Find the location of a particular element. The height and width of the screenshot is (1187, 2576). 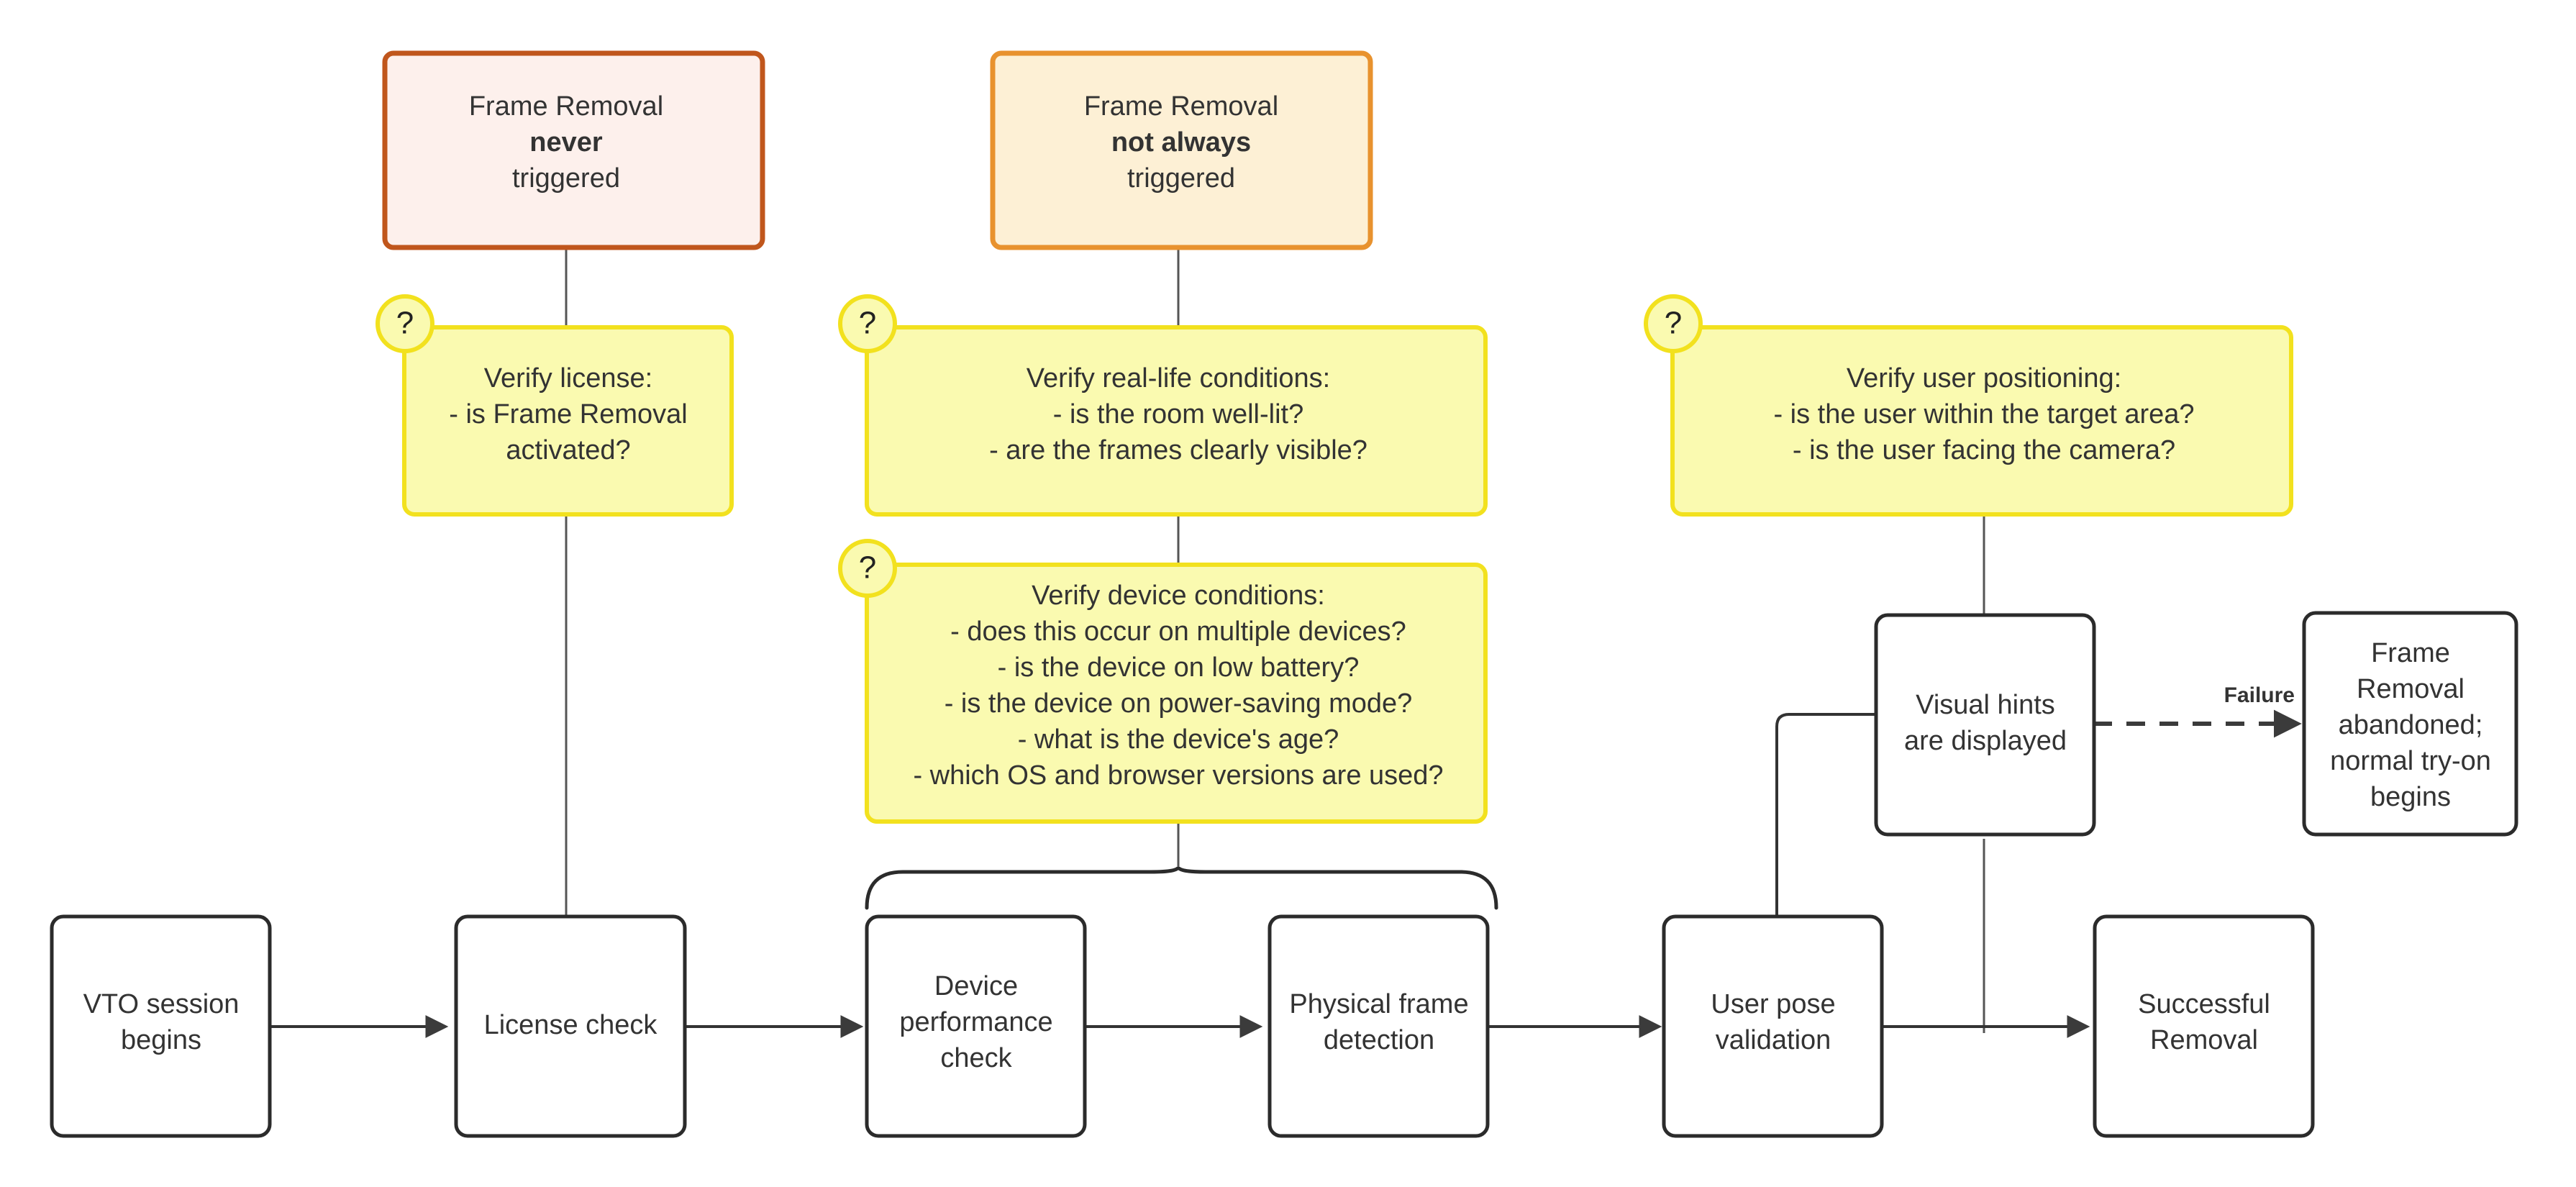

node-device-line2: performance is located at coordinates (975, 1022).